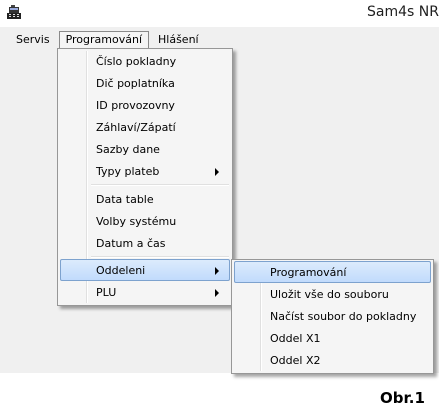 The height and width of the screenshot is (415, 439). I want to click on menu-bar: Servis Programování Hlášení, so click(224, 40).